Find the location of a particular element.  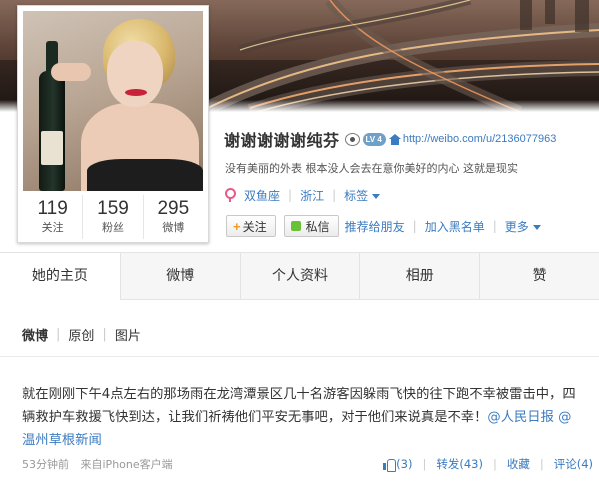

message-button-label: 私信 is located at coordinates (317, 226).